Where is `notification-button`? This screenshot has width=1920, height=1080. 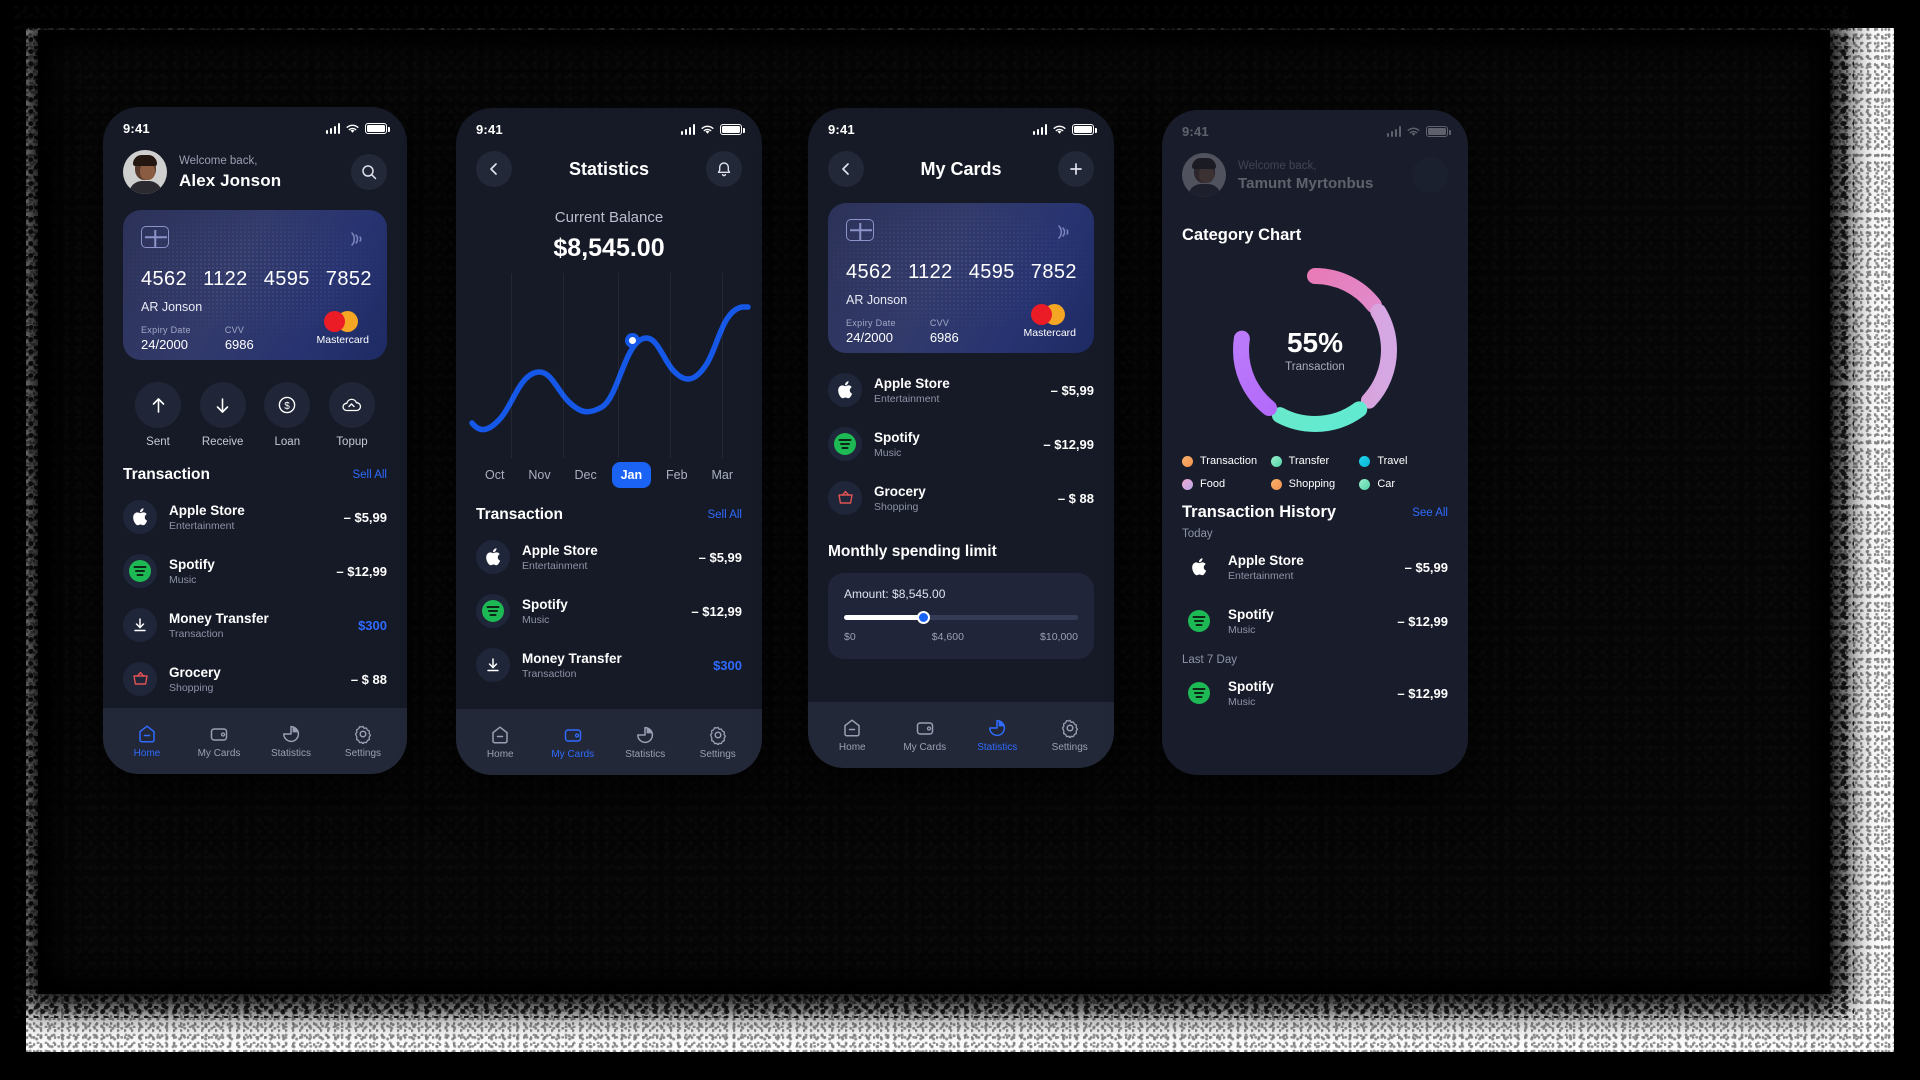 notification-button is located at coordinates (724, 169).